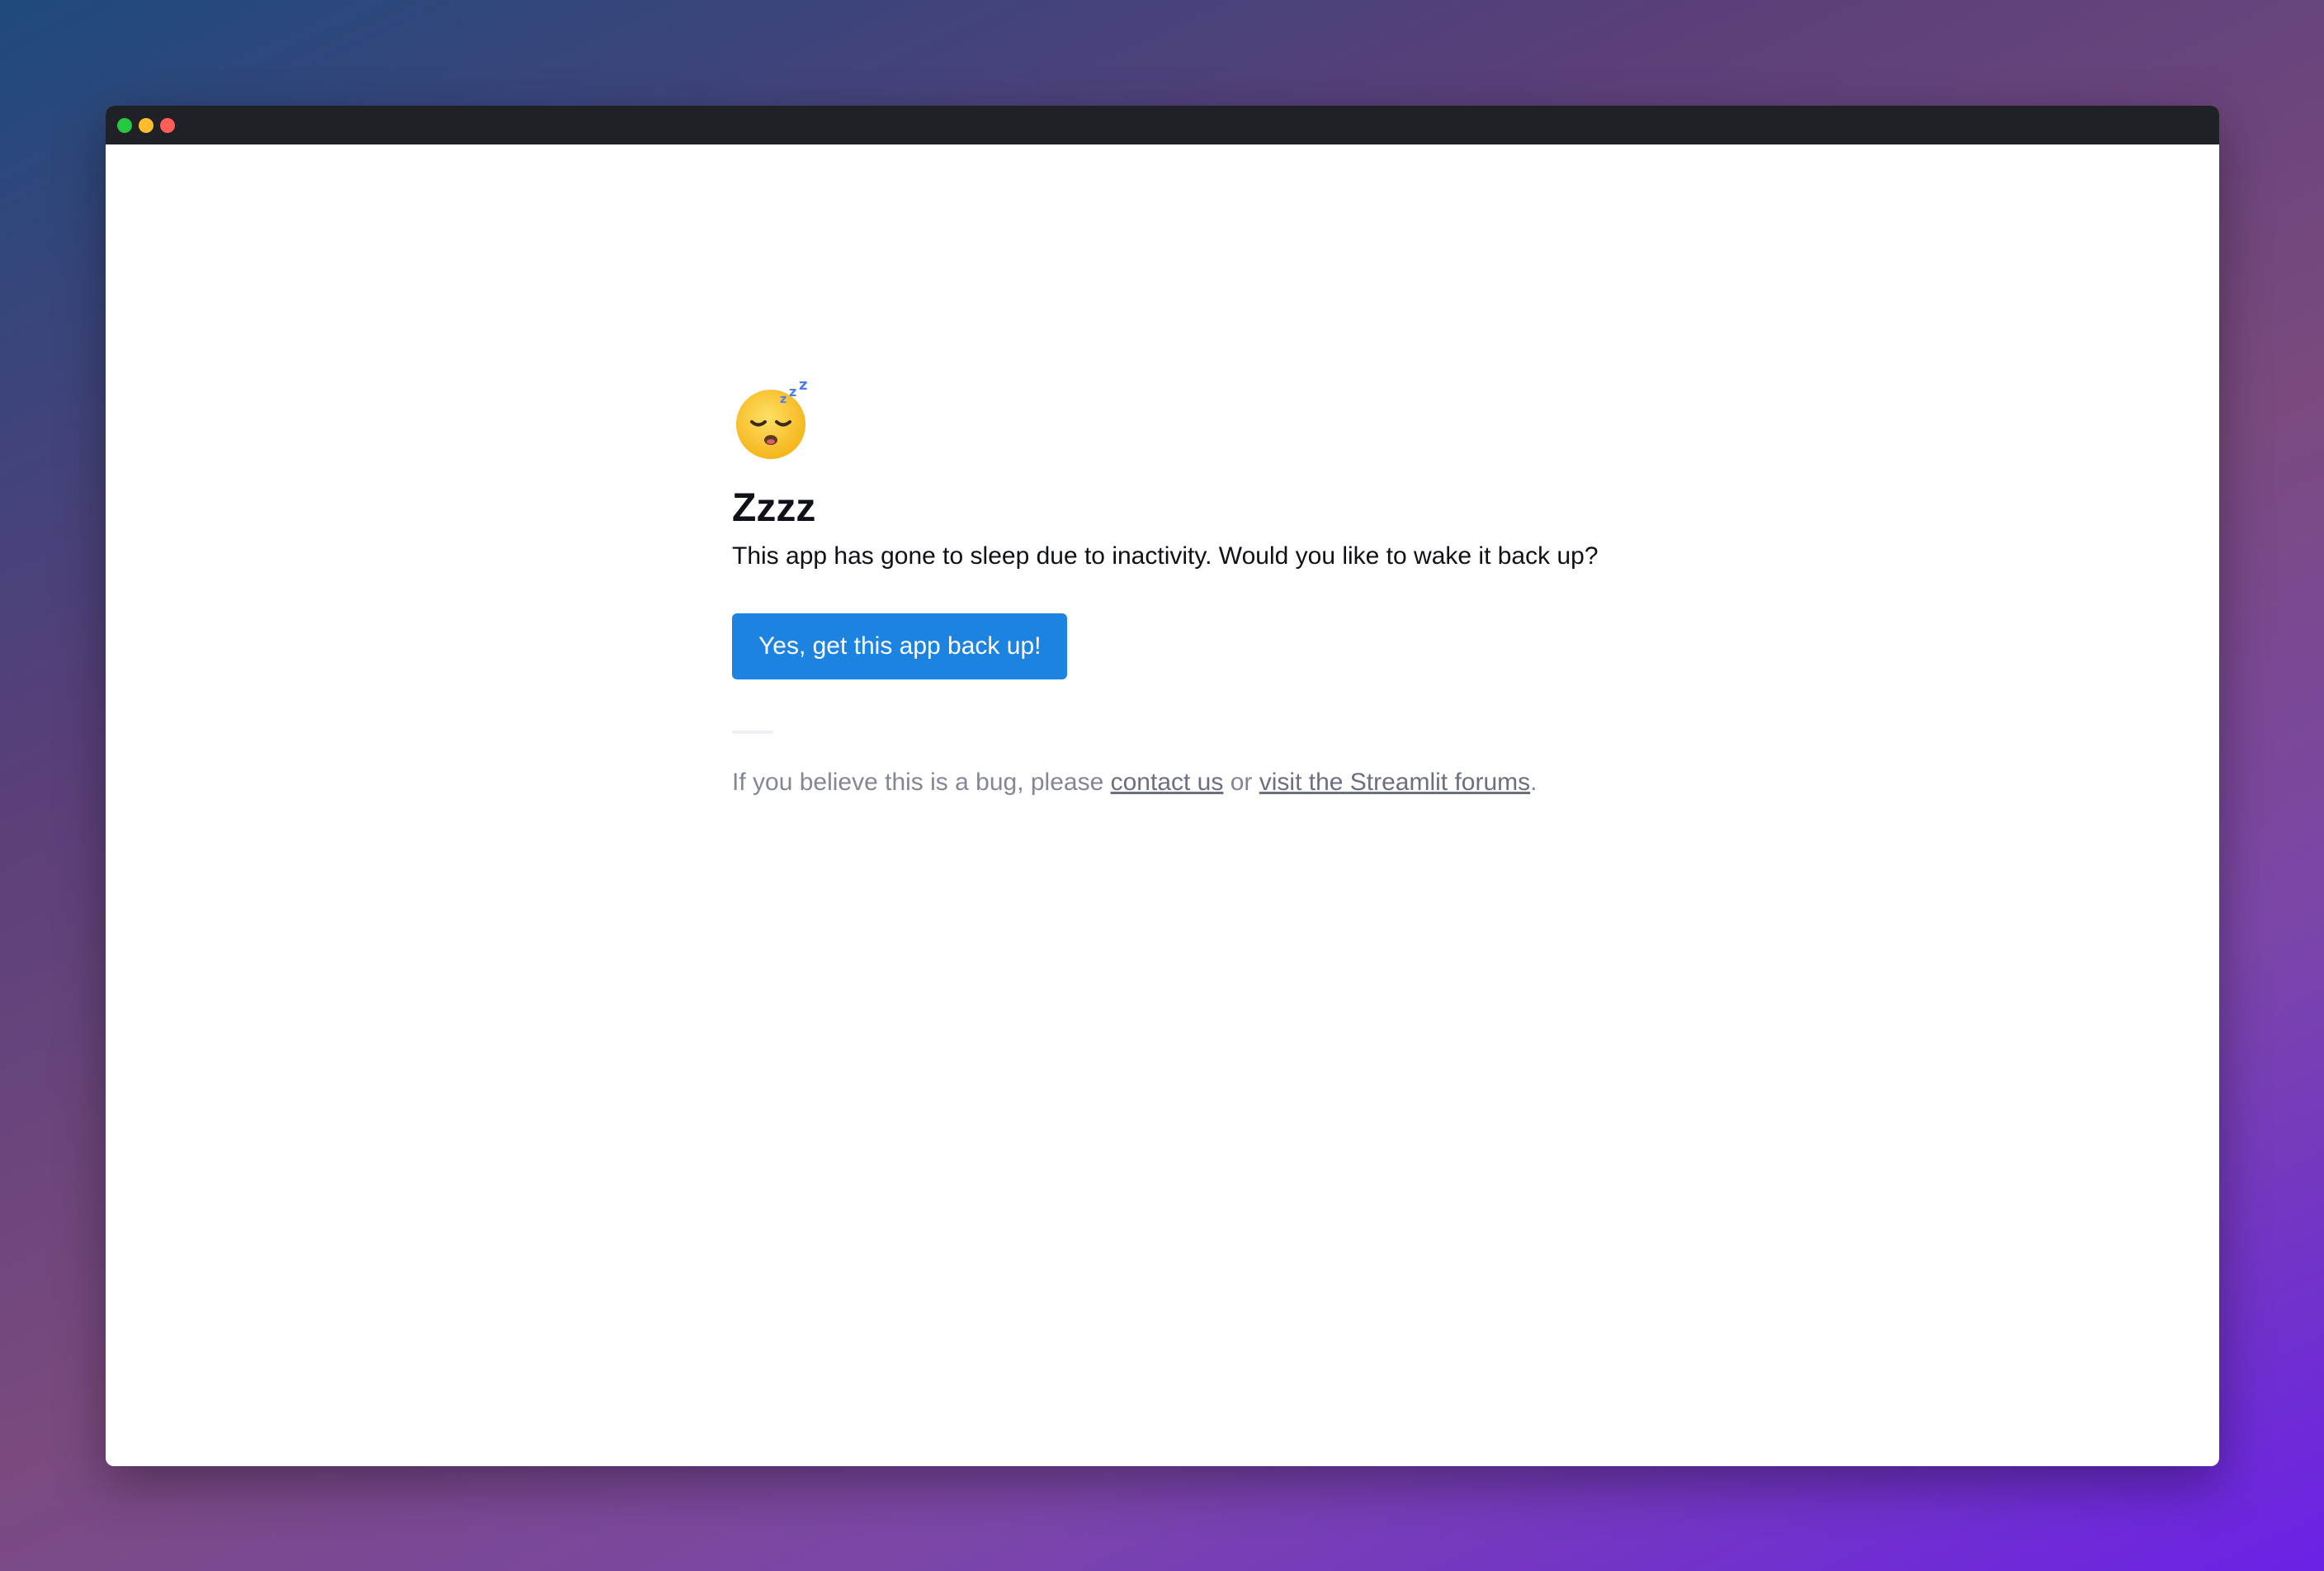 This screenshot has height=1571, width=2324. Describe the element at coordinates (1394, 782) in the screenshot. I see `streamlit-forums-link: visit the Streamlit forums` at that location.